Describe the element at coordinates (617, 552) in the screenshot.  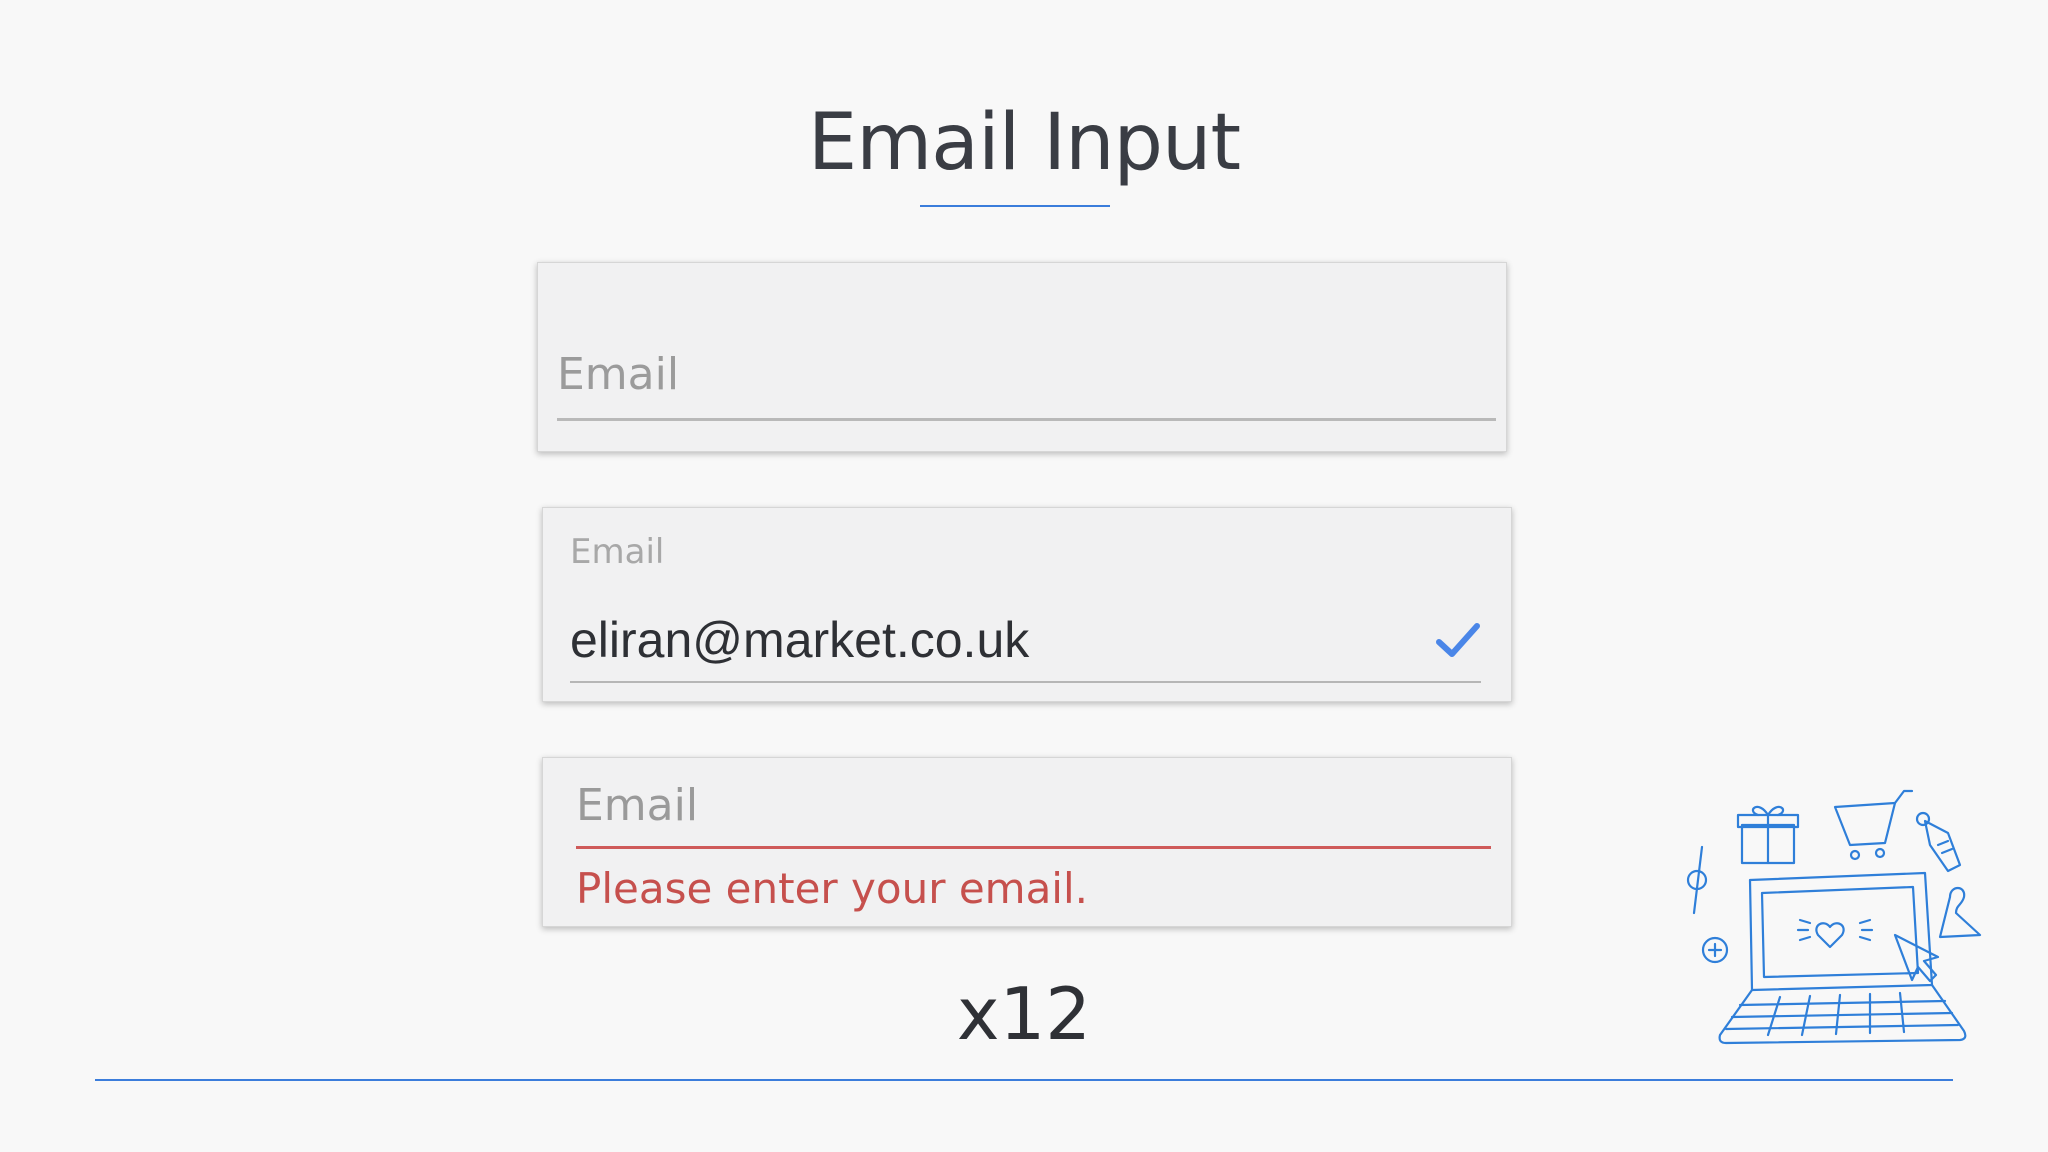
I see `email-floating-label: Email` at that location.